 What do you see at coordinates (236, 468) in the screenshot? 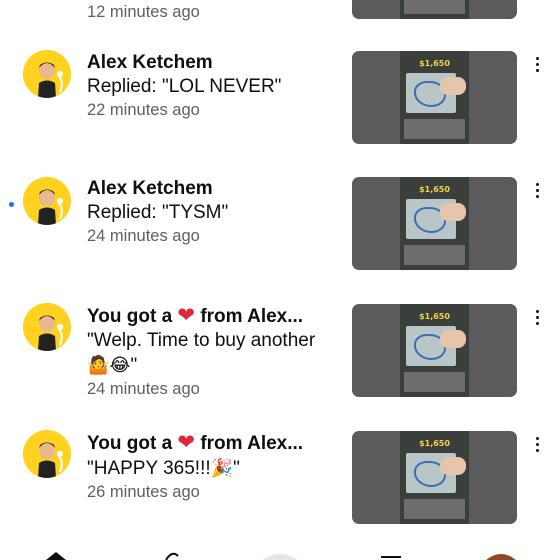
I see `body-tail: "` at bounding box center [236, 468].